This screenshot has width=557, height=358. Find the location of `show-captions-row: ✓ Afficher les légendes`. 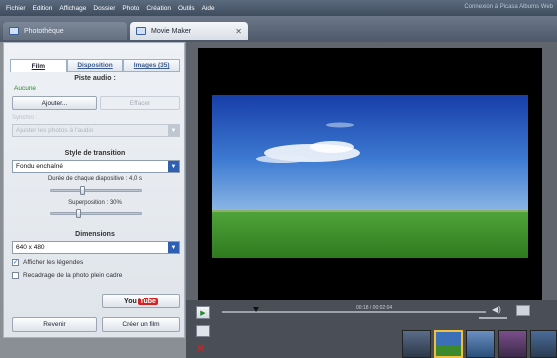

show-captions-row: ✓ Afficher les légendes is located at coordinates (47, 262).